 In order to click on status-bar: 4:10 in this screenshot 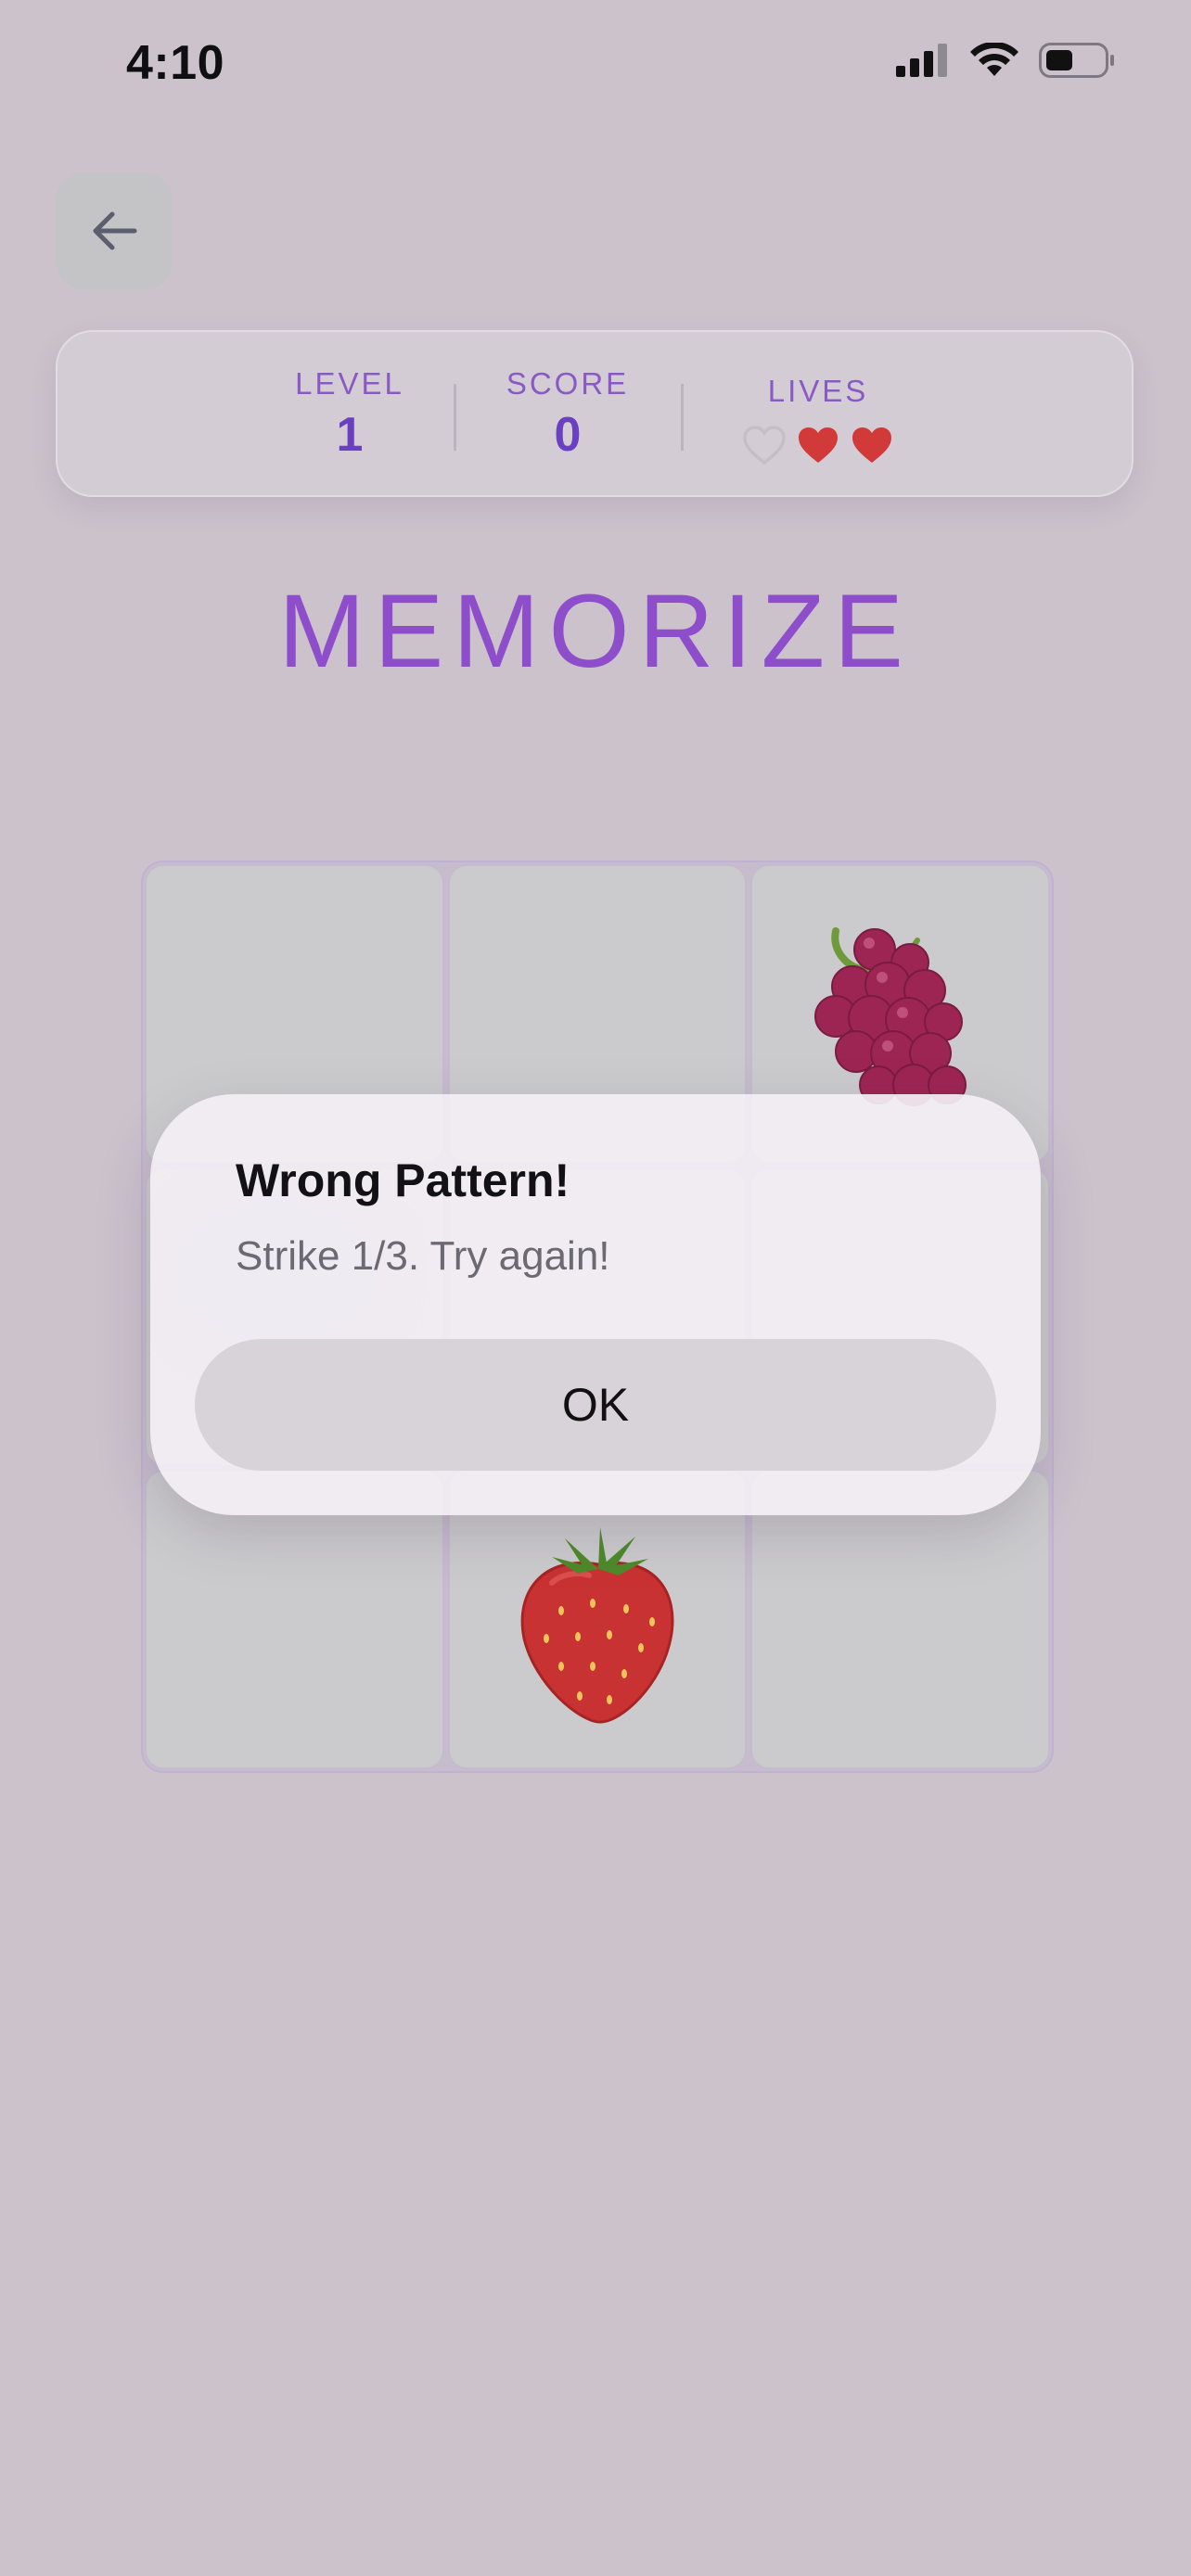, I will do `click(595, 69)`.